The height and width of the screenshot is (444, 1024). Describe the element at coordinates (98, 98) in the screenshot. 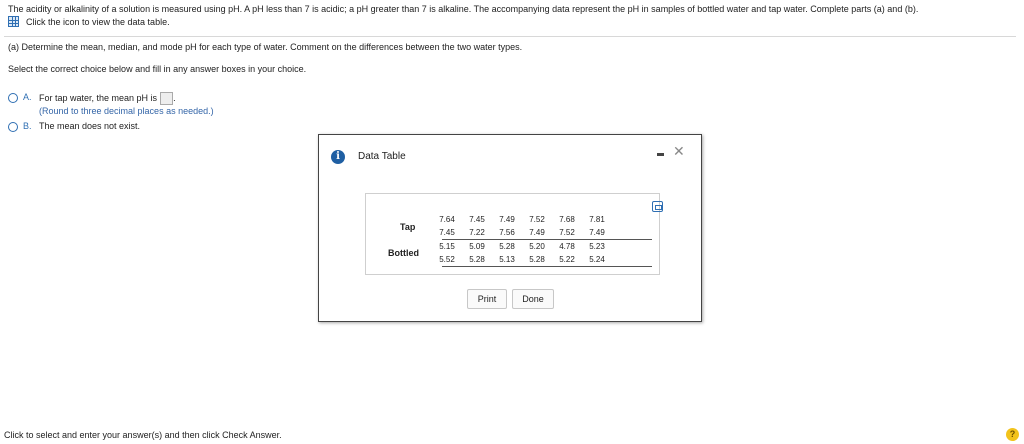

I see `choice-a-text: For tap water, the mean pH is` at that location.